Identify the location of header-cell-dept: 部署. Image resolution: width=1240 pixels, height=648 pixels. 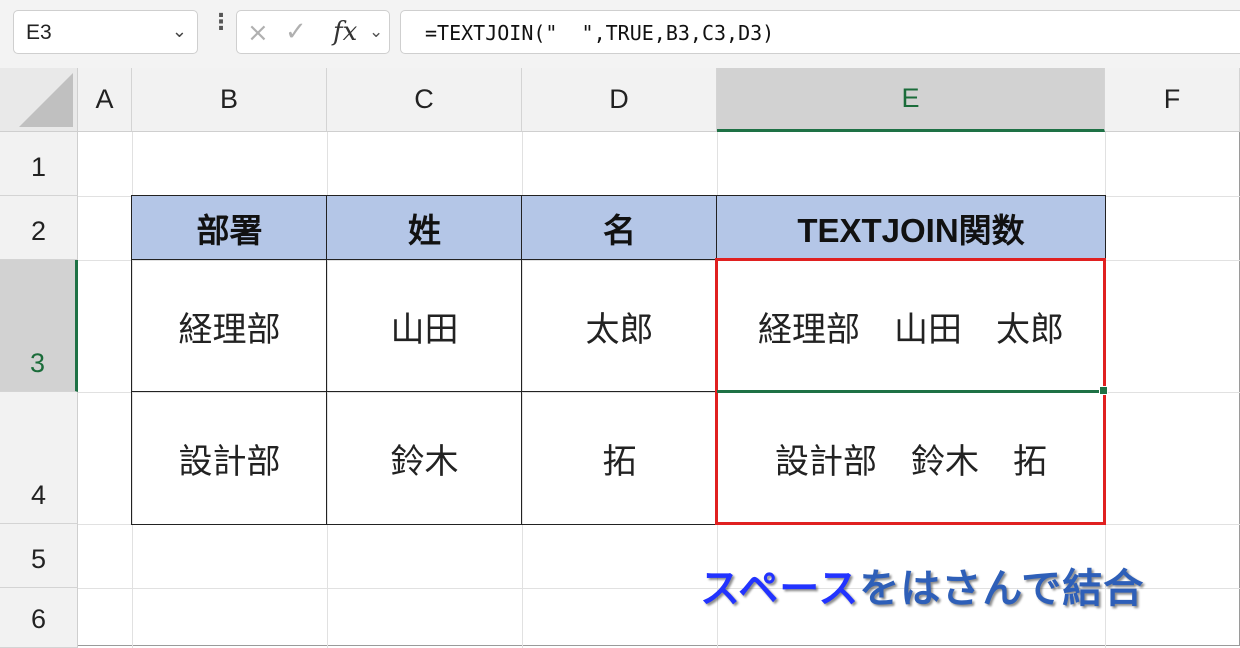
(229, 228).